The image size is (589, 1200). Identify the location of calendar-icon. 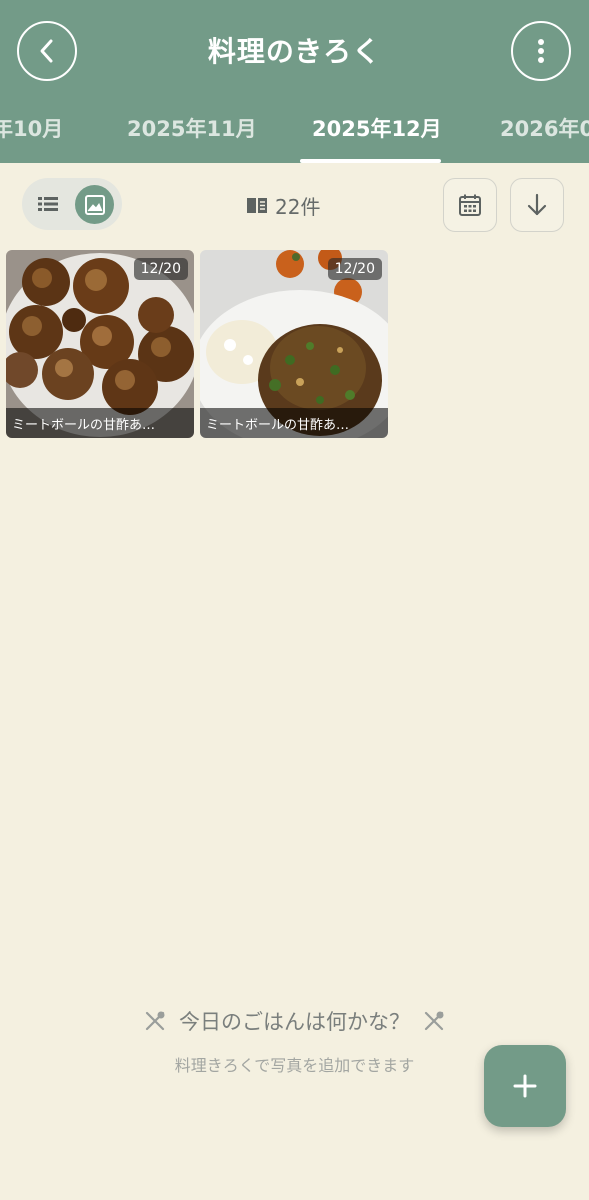
(470, 205).